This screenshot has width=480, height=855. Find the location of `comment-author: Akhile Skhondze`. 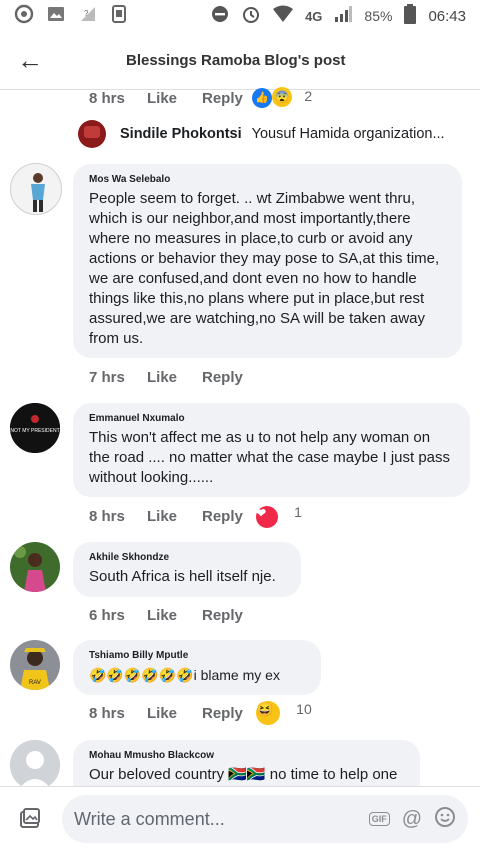

comment-author: Akhile Skhondze is located at coordinates (187, 557).